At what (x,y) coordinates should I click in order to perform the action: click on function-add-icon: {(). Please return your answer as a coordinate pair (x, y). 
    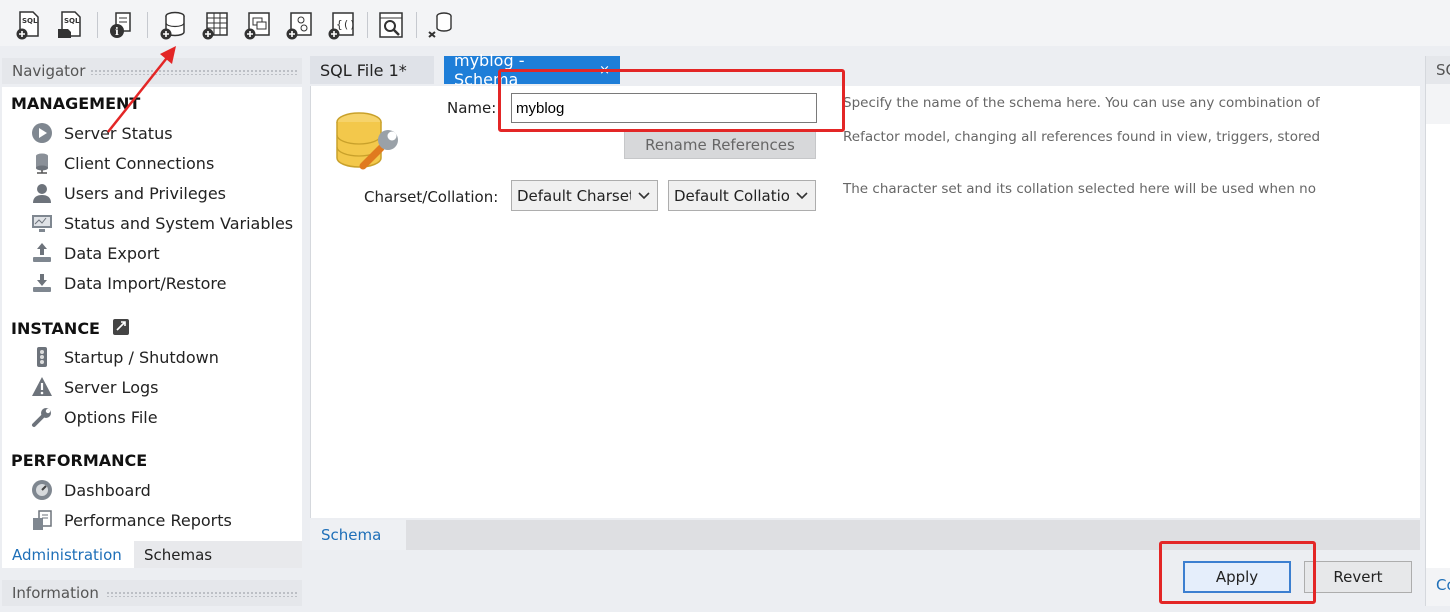
    Looking at the image, I should click on (342, 26).